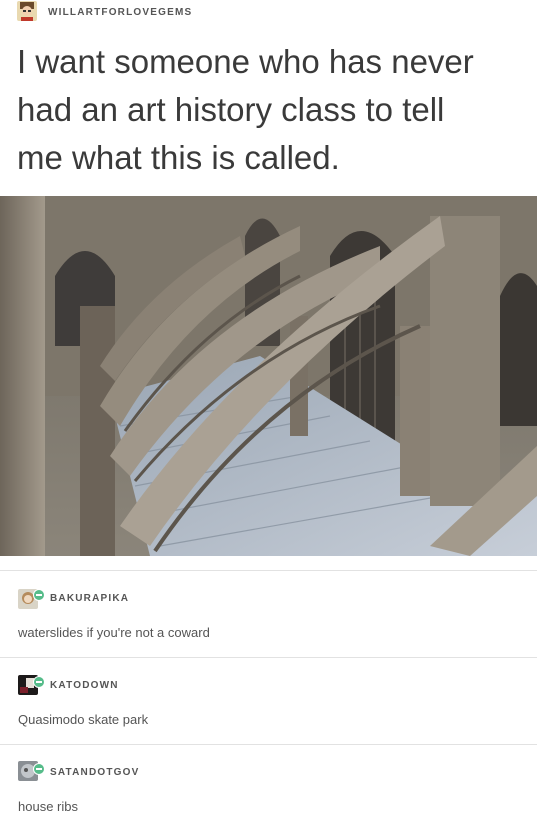  What do you see at coordinates (120, 12) in the screenshot?
I see `post-username: WILLARTFORLOVEGEMS` at bounding box center [120, 12].